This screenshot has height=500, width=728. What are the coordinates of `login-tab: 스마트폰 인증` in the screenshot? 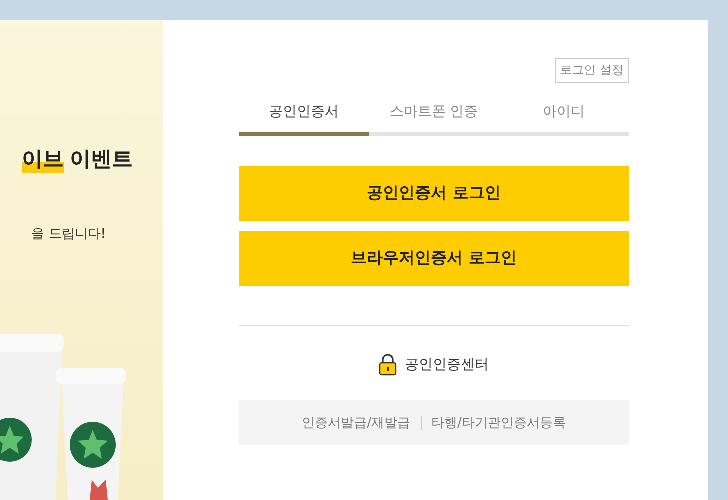 It's located at (434, 116).